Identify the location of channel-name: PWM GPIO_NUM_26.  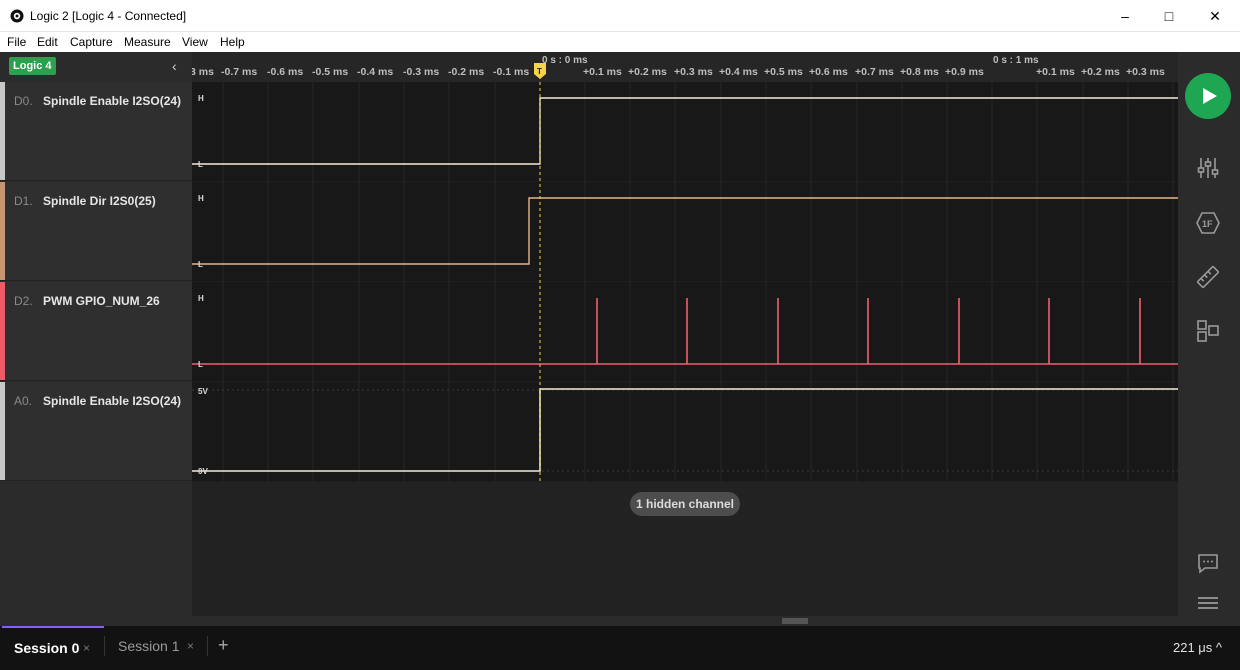
(101, 301).